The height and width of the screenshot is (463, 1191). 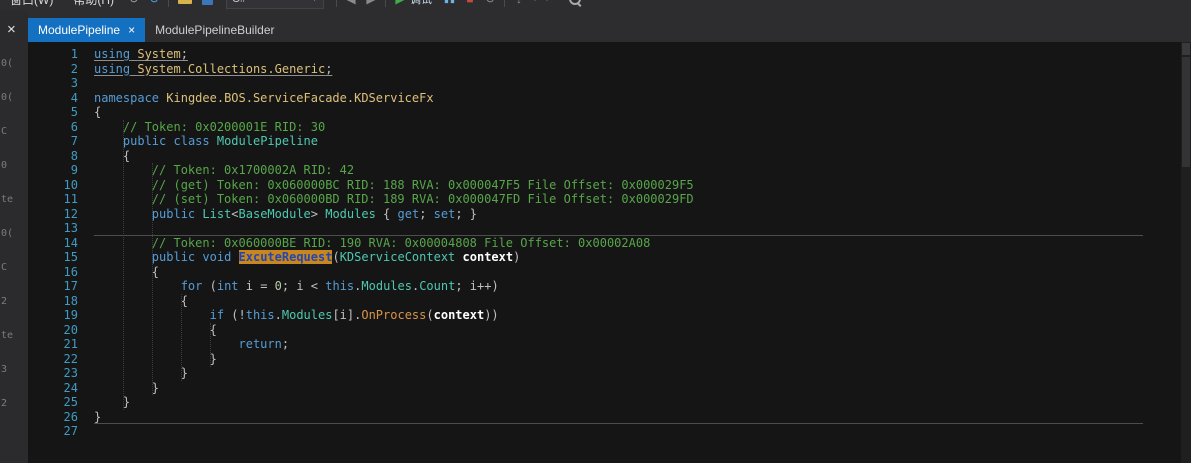 I want to click on code-text: }, so click(x=98, y=416).